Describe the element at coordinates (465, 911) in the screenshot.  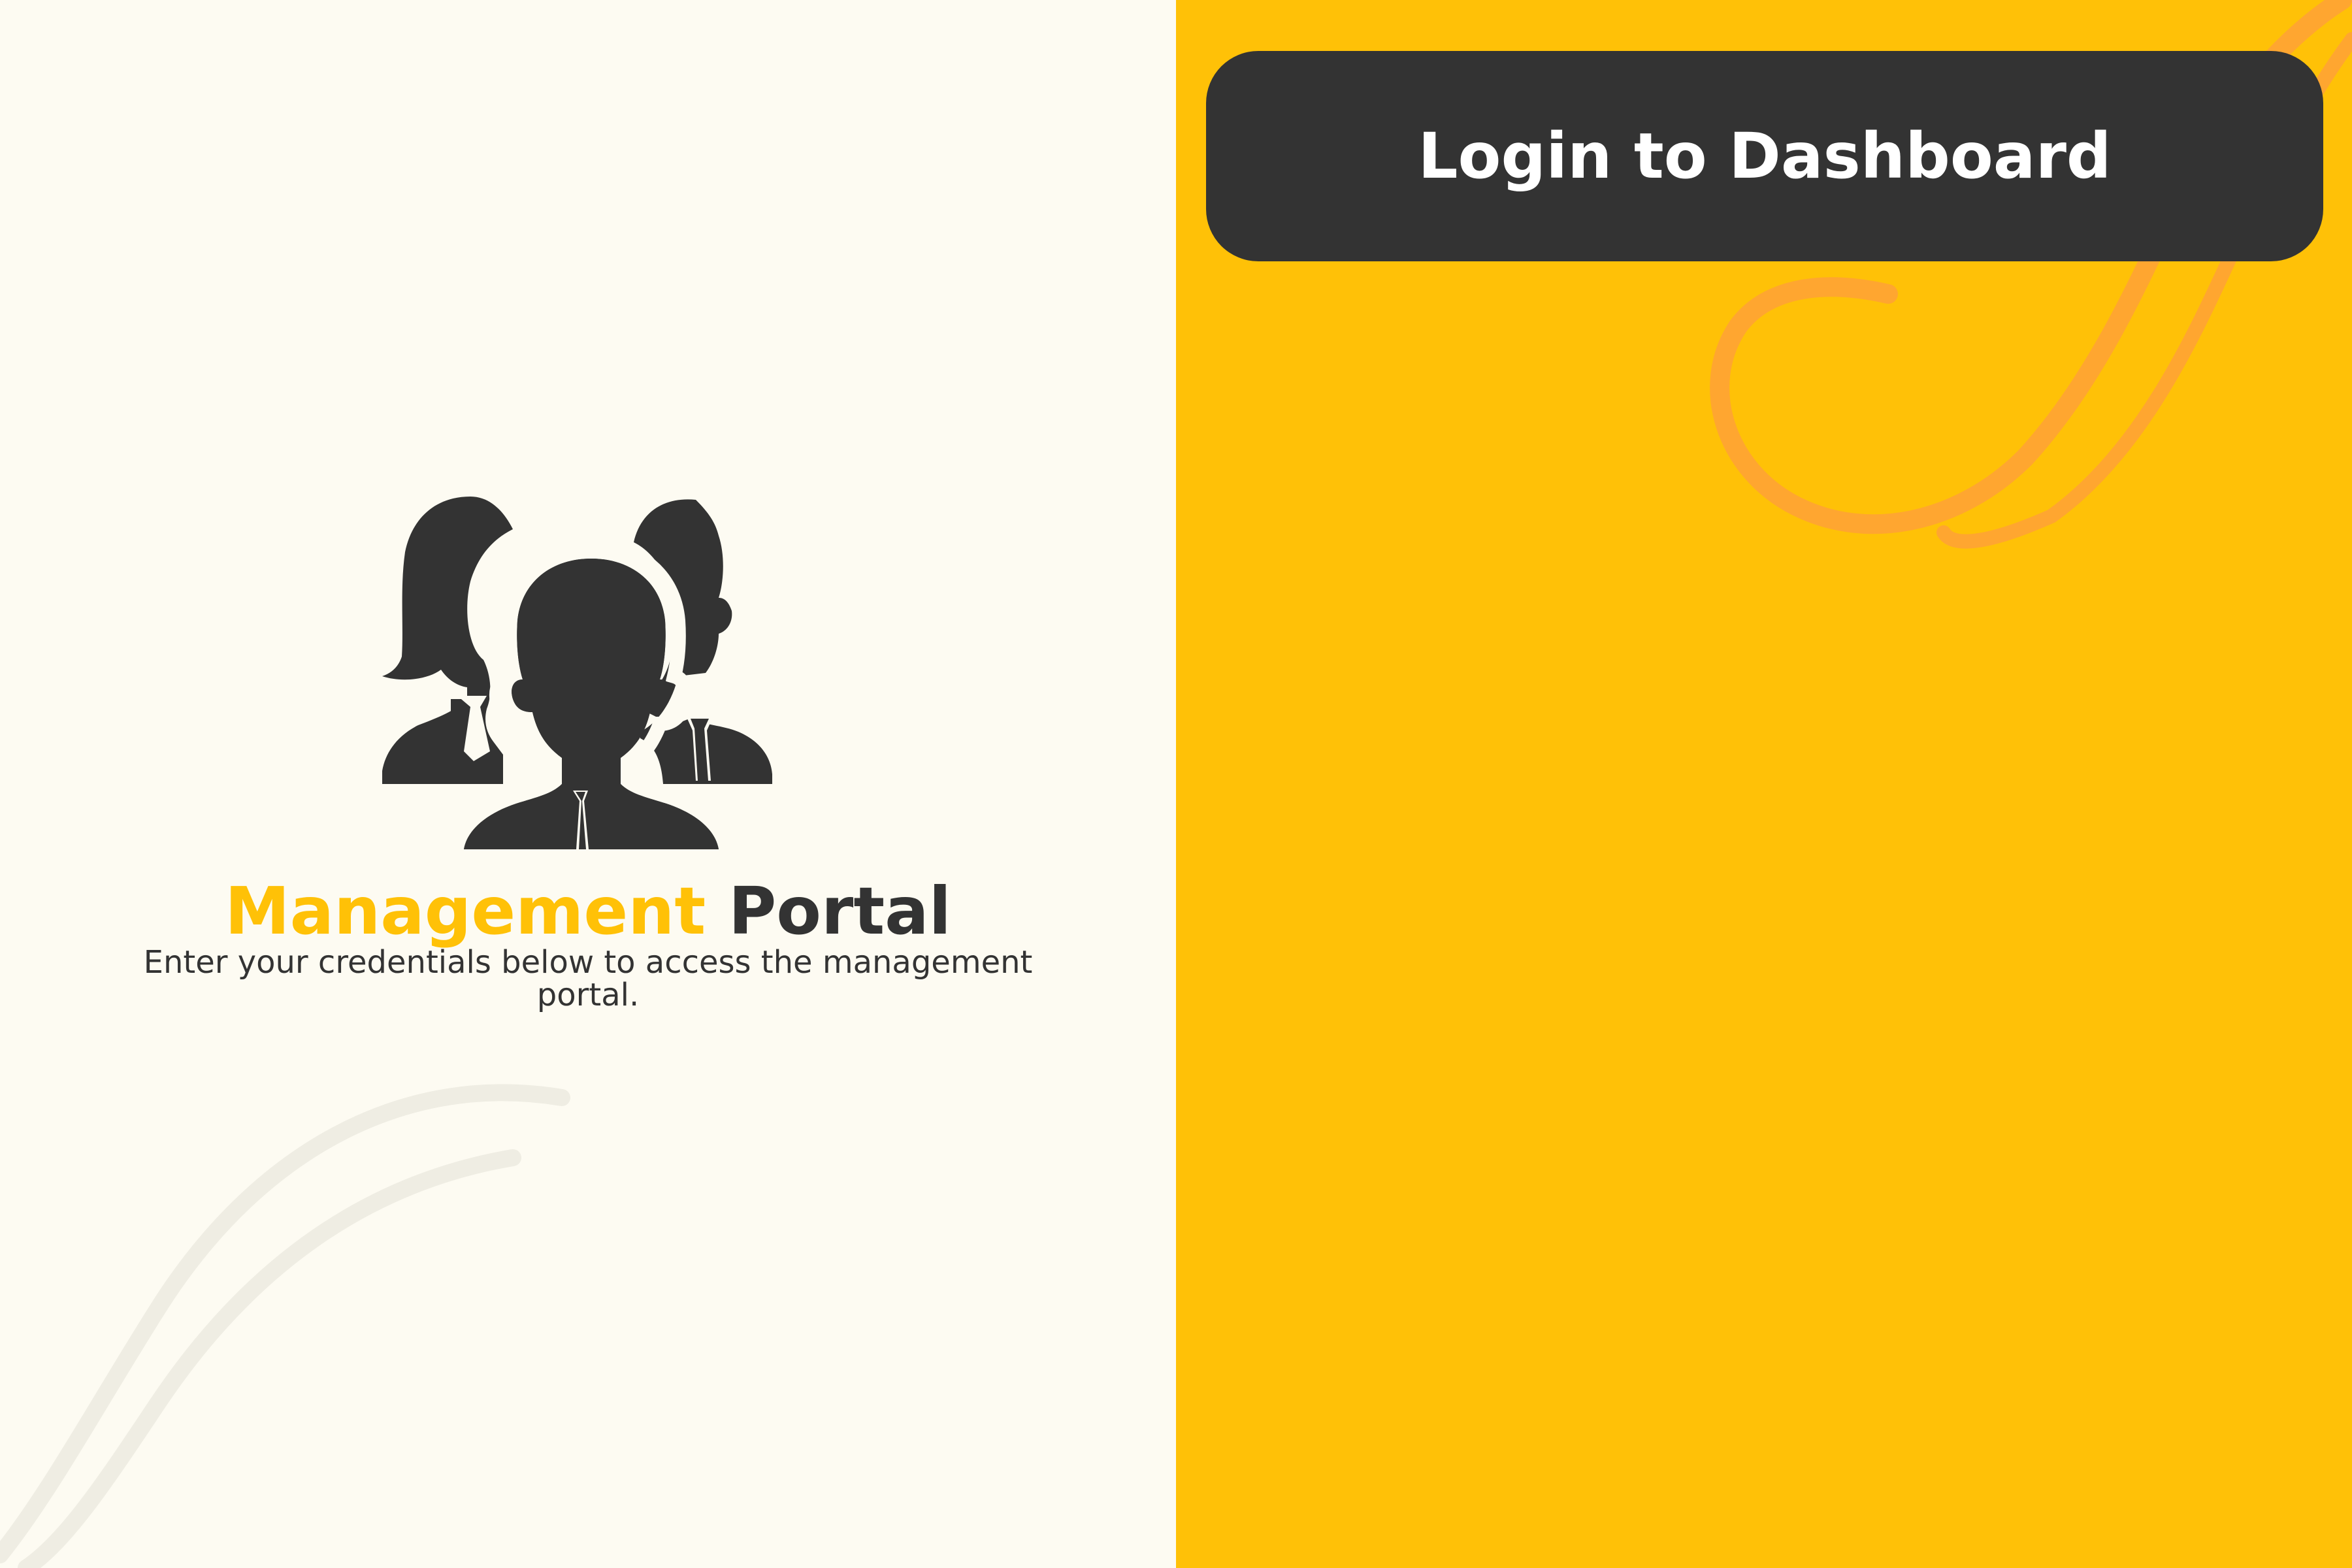
I see `page-title-accent: Management` at that location.